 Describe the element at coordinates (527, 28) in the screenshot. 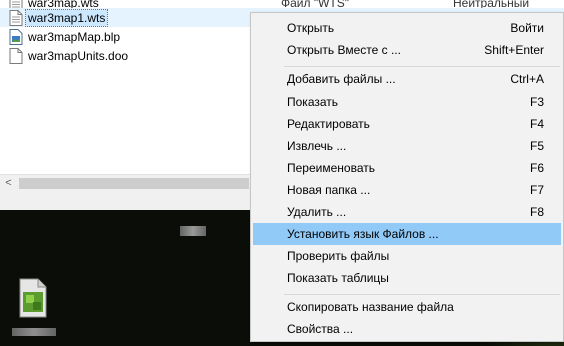

I see `menu-item-shortcut: Войти` at that location.